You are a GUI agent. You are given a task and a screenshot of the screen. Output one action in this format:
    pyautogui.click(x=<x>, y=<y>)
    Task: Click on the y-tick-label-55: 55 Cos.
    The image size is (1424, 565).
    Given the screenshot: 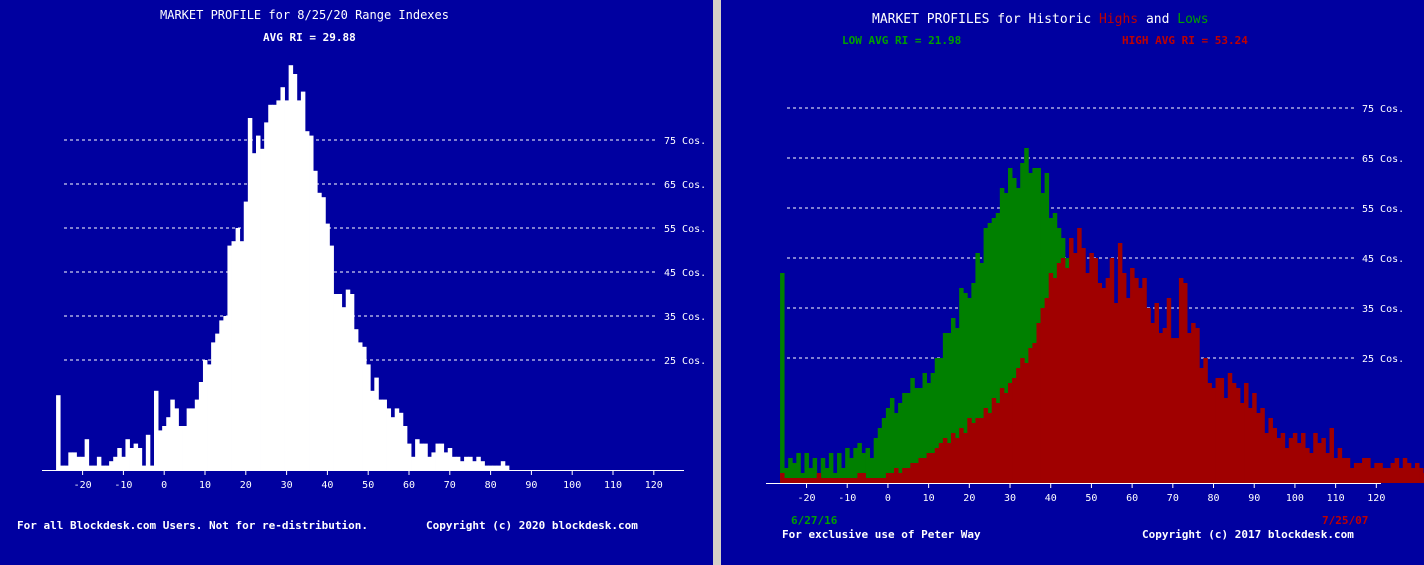 What is the action you would take?
    pyautogui.click(x=685, y=229)
    